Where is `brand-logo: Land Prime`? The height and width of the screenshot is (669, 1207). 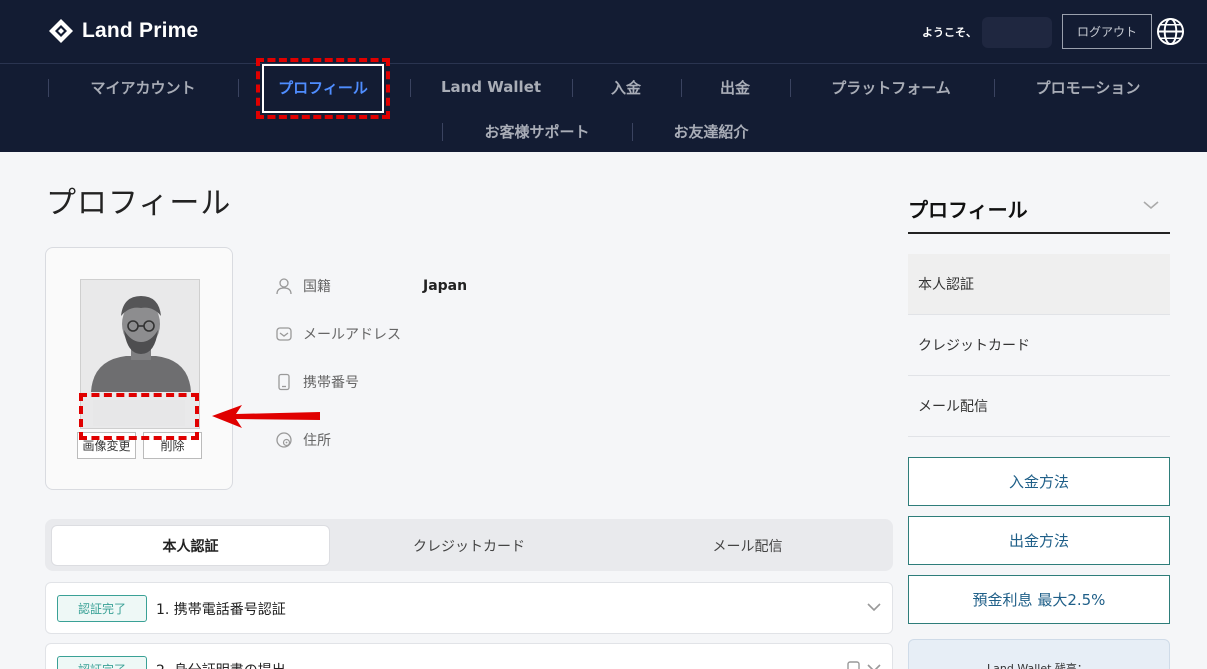
brand-logo: Land Prime is located at coordinates (123, 31).